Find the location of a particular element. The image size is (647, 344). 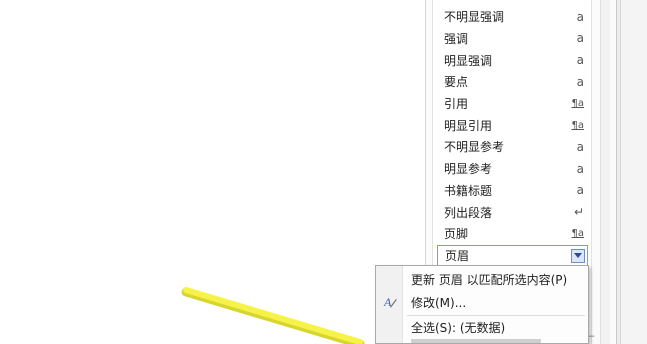

style-item: 明显强调 a is located at coordinates (512, 60).